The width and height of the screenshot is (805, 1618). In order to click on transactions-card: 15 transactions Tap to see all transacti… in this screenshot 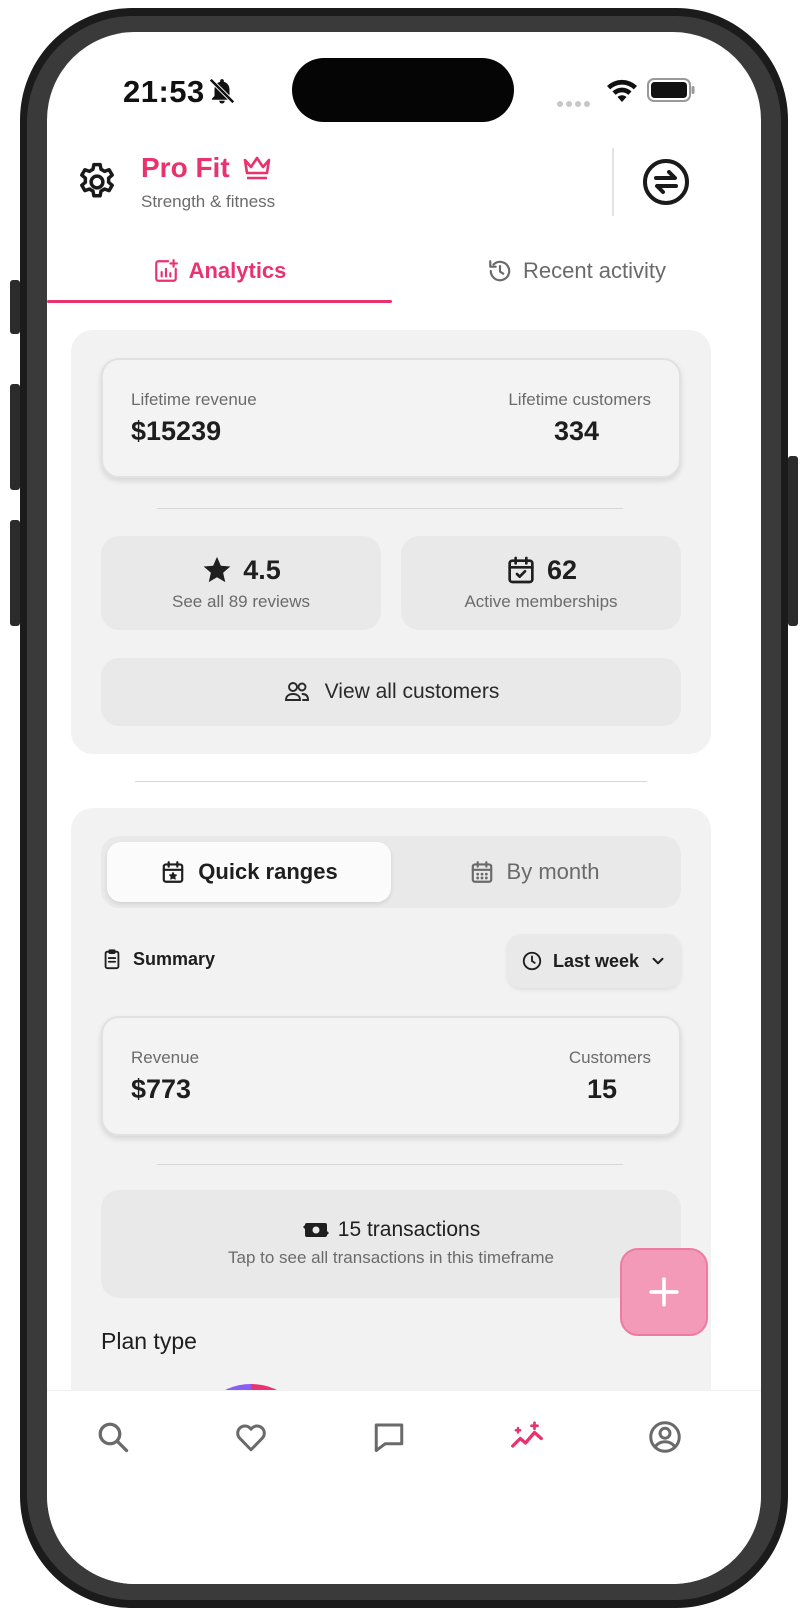, I will do `click(391, 1244)`.